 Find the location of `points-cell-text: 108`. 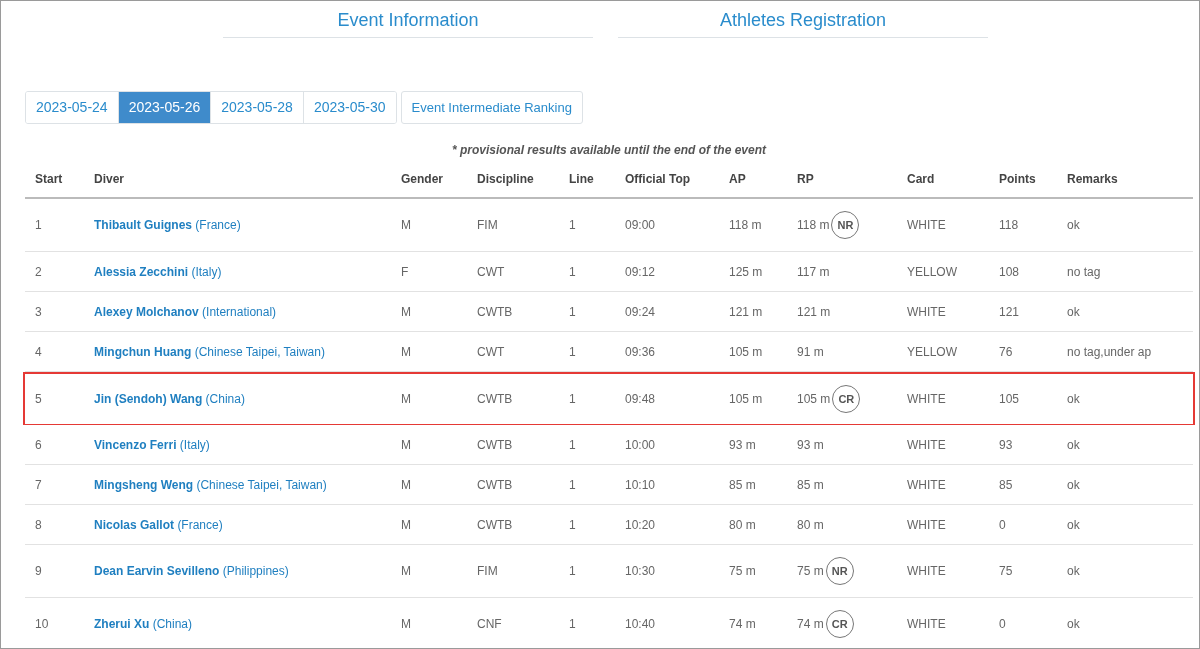

points-cell-text: 108 is located at coordinates (1009, 272).